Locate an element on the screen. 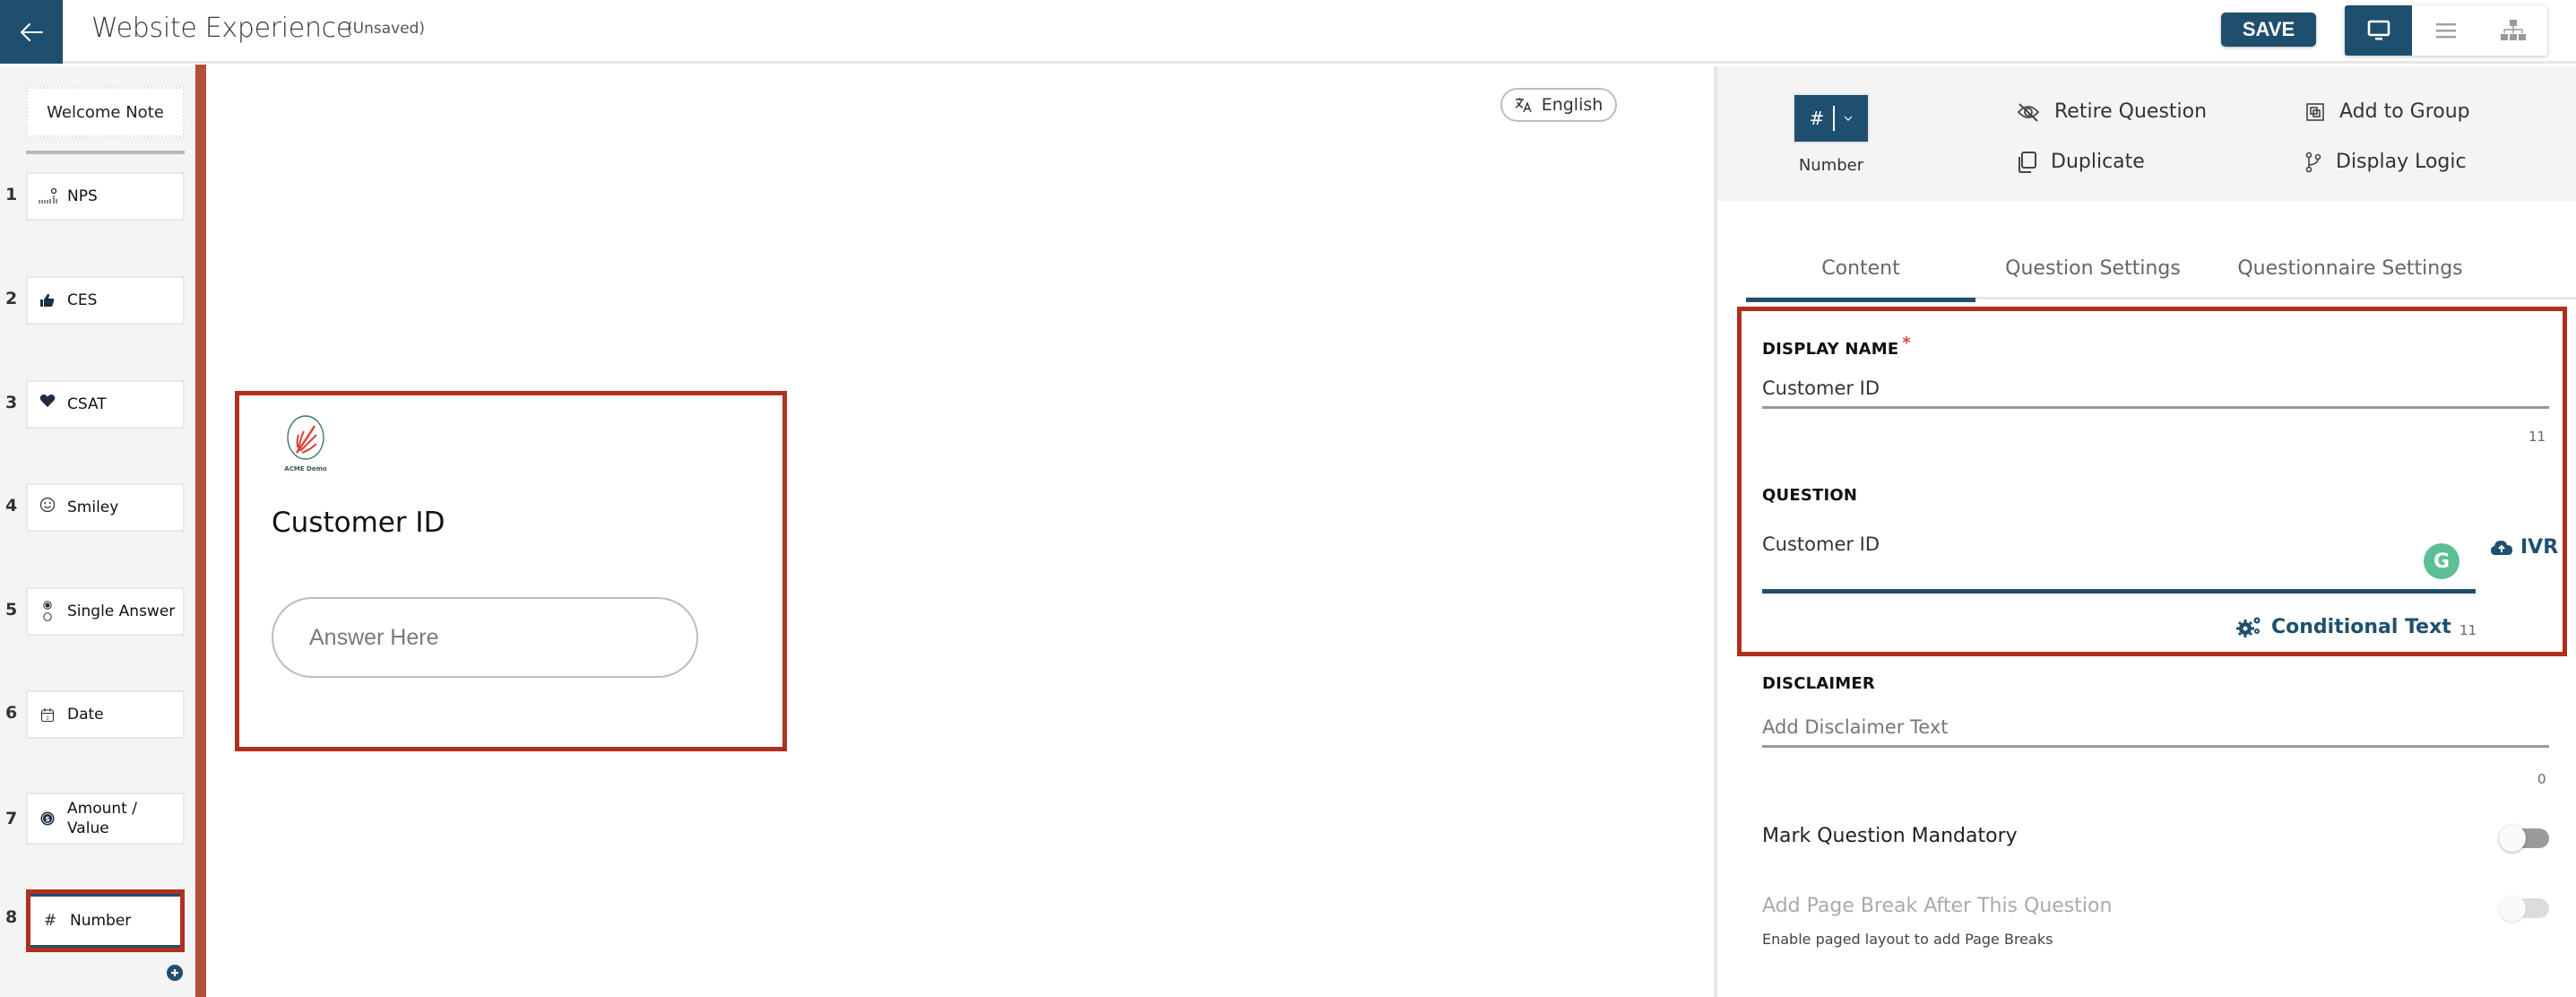  branch-icon is located at coordinates (2313, 162).